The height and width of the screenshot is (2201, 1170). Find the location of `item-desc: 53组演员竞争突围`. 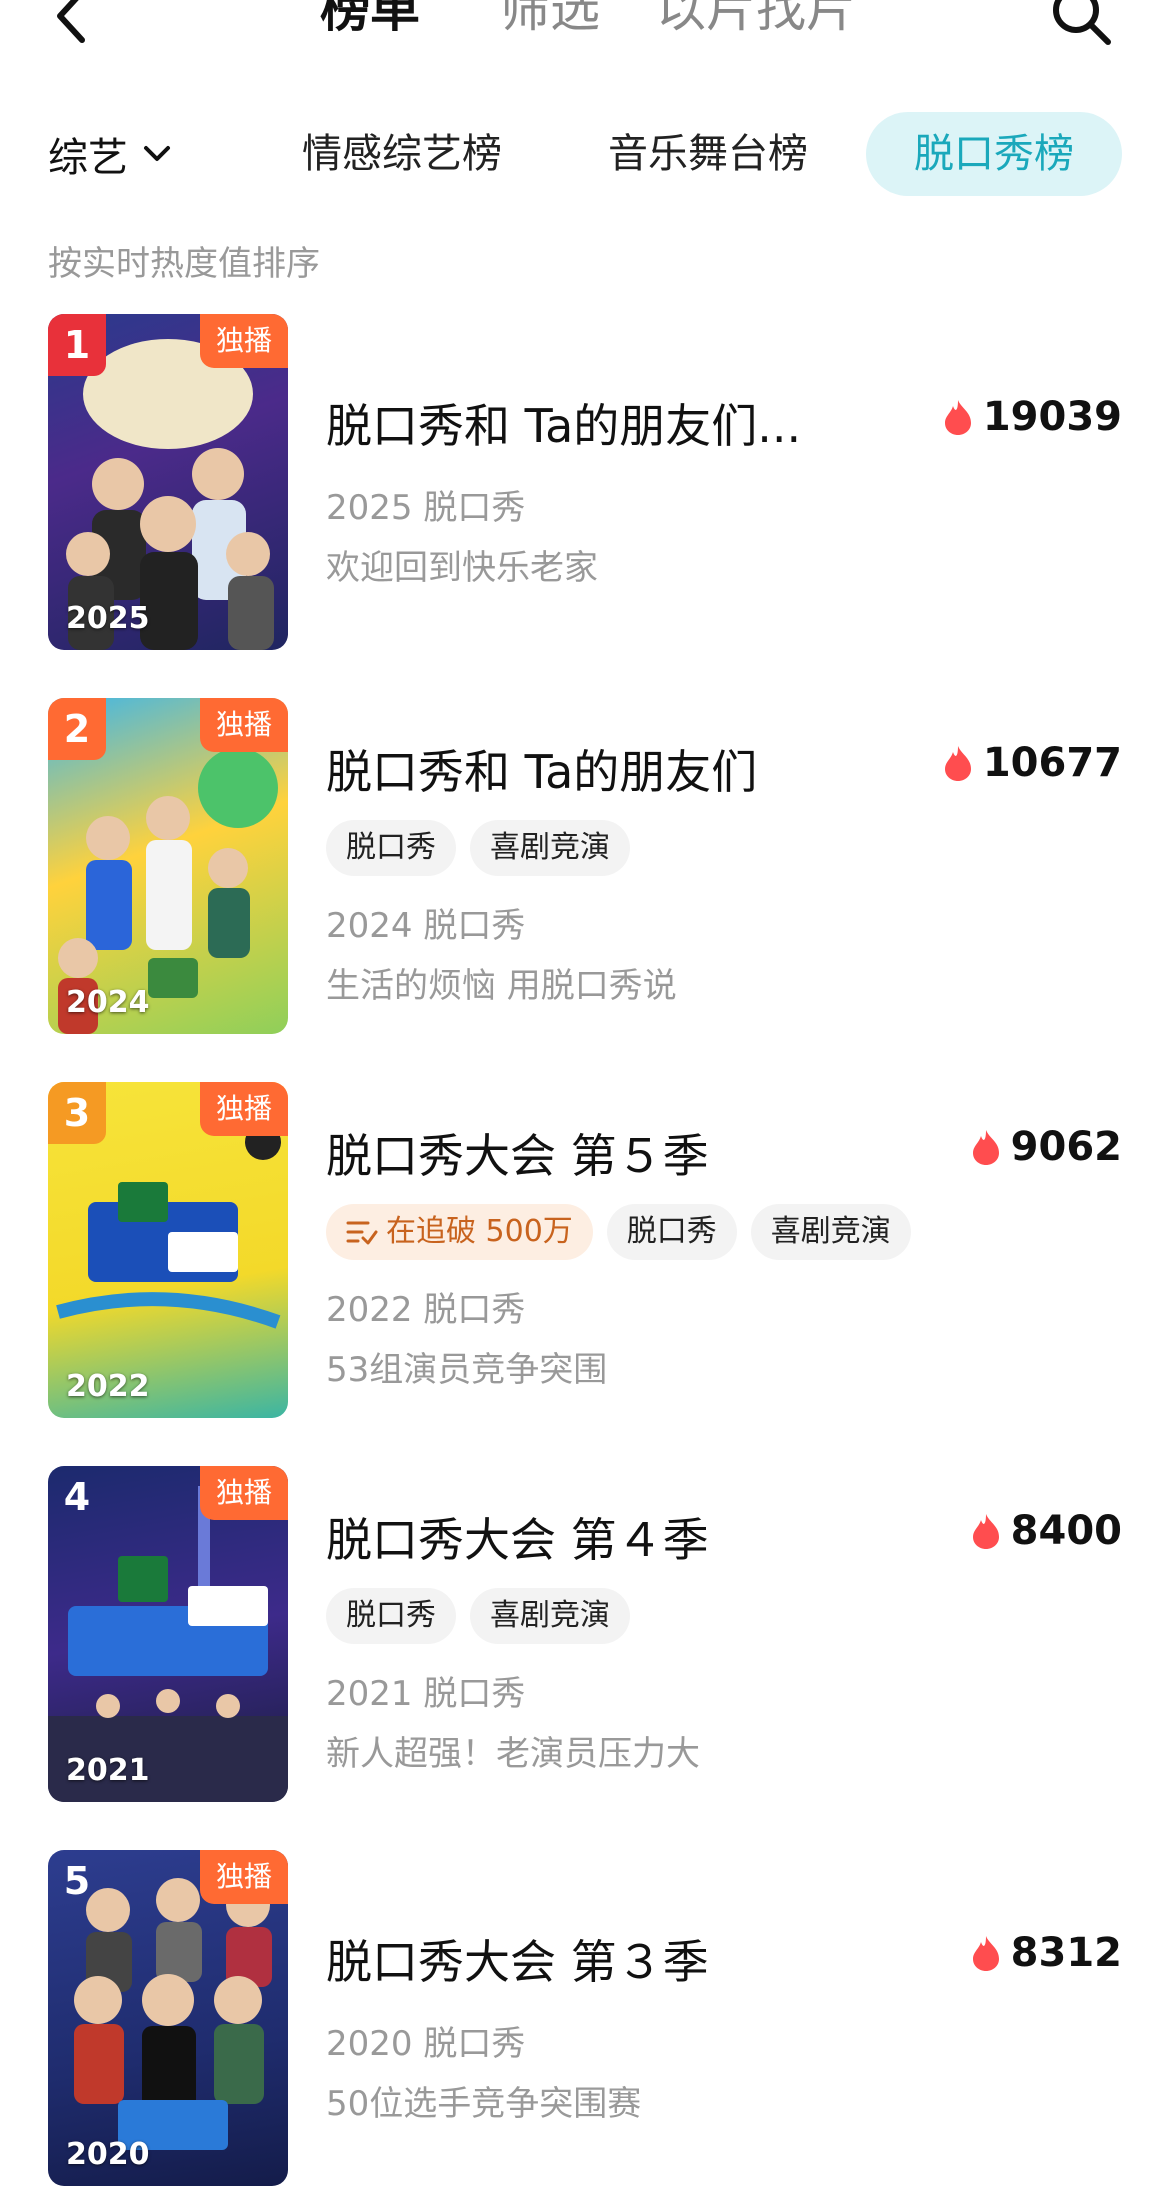

item-desc: 53组演员竞争突围 is located at coordinates (467, 1370).